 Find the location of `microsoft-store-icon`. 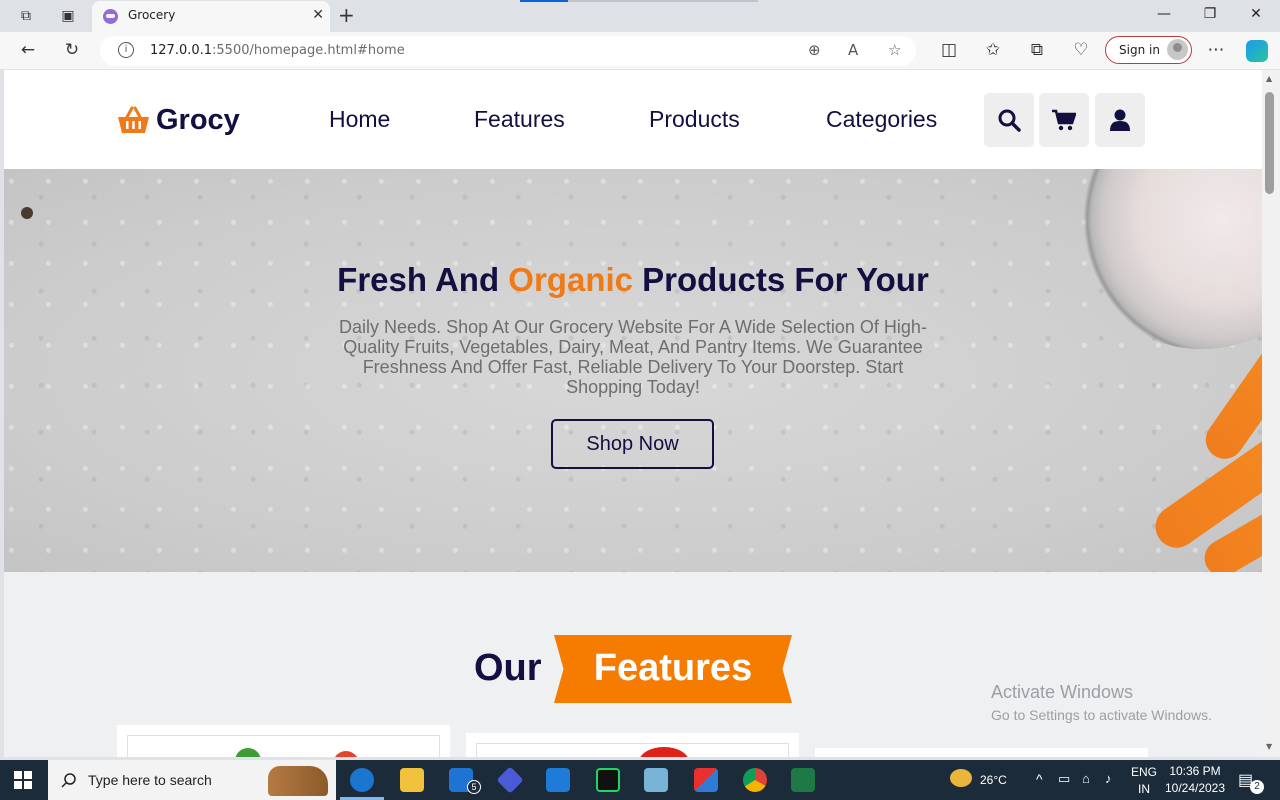

microsoft-store-icon is located at coordinates (558, 780).